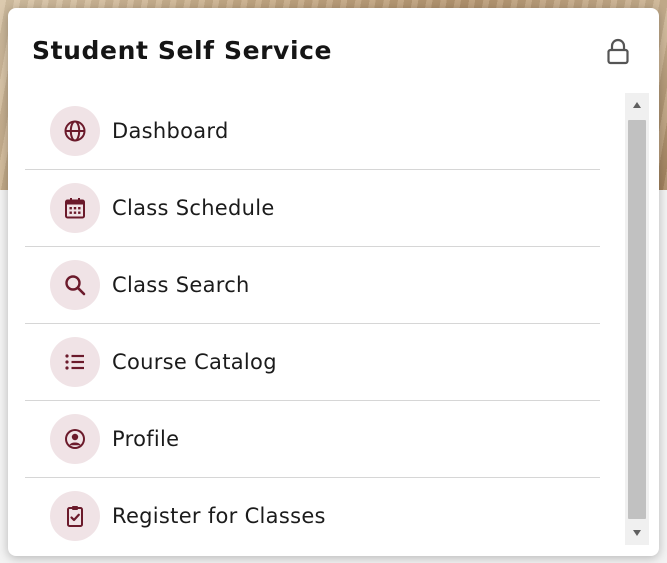  I want to click on menu-item-label: Profile, so click(146, 439).